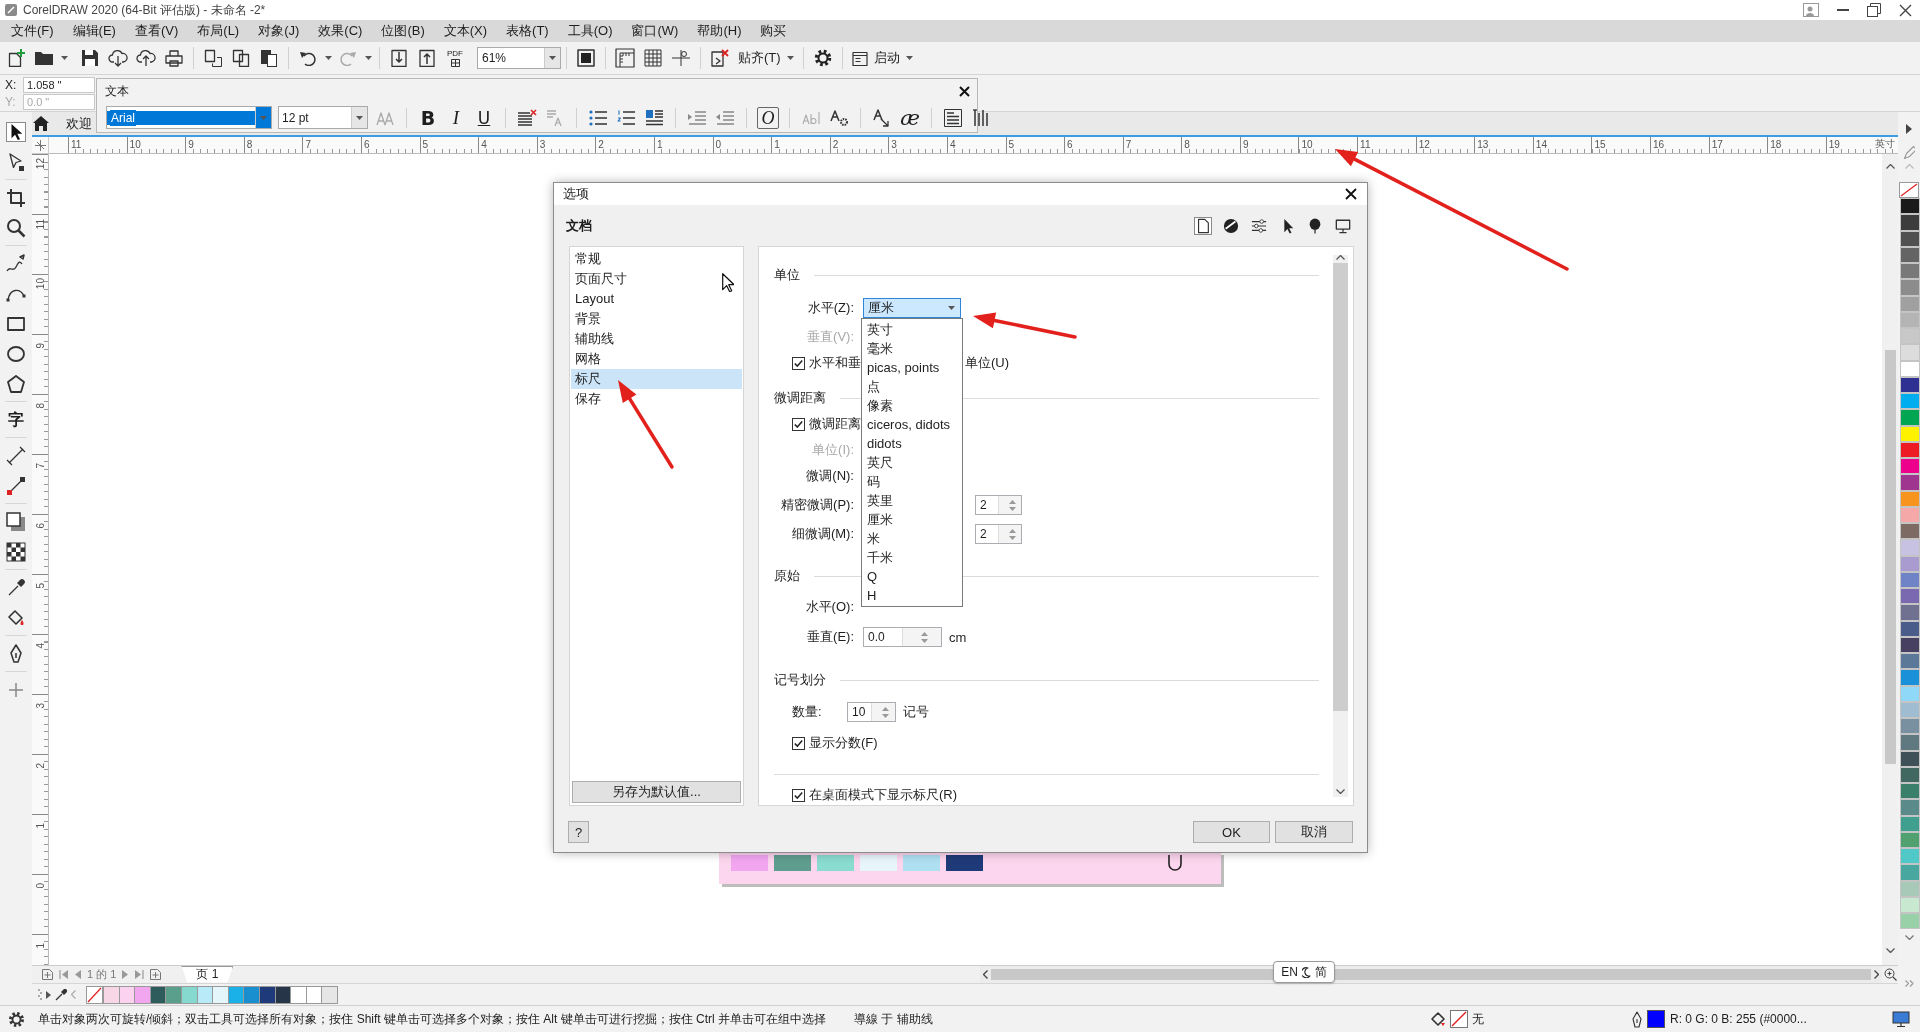  Describe the element at coordinates (653, 58) in the screenshot. I see `grid-icon` at that location.